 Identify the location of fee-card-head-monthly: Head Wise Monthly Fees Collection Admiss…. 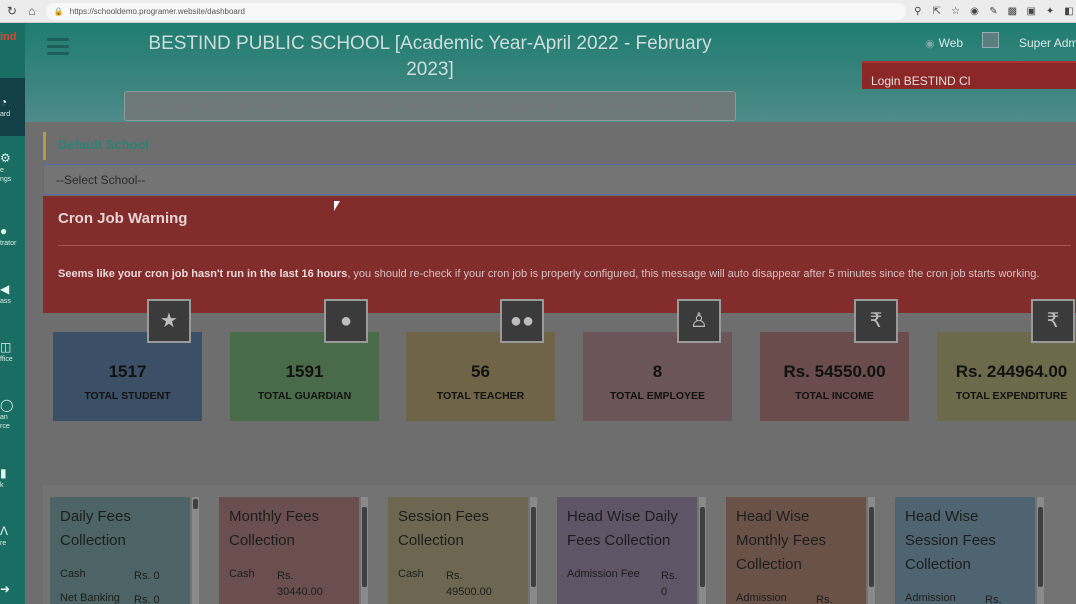
(796, 550).